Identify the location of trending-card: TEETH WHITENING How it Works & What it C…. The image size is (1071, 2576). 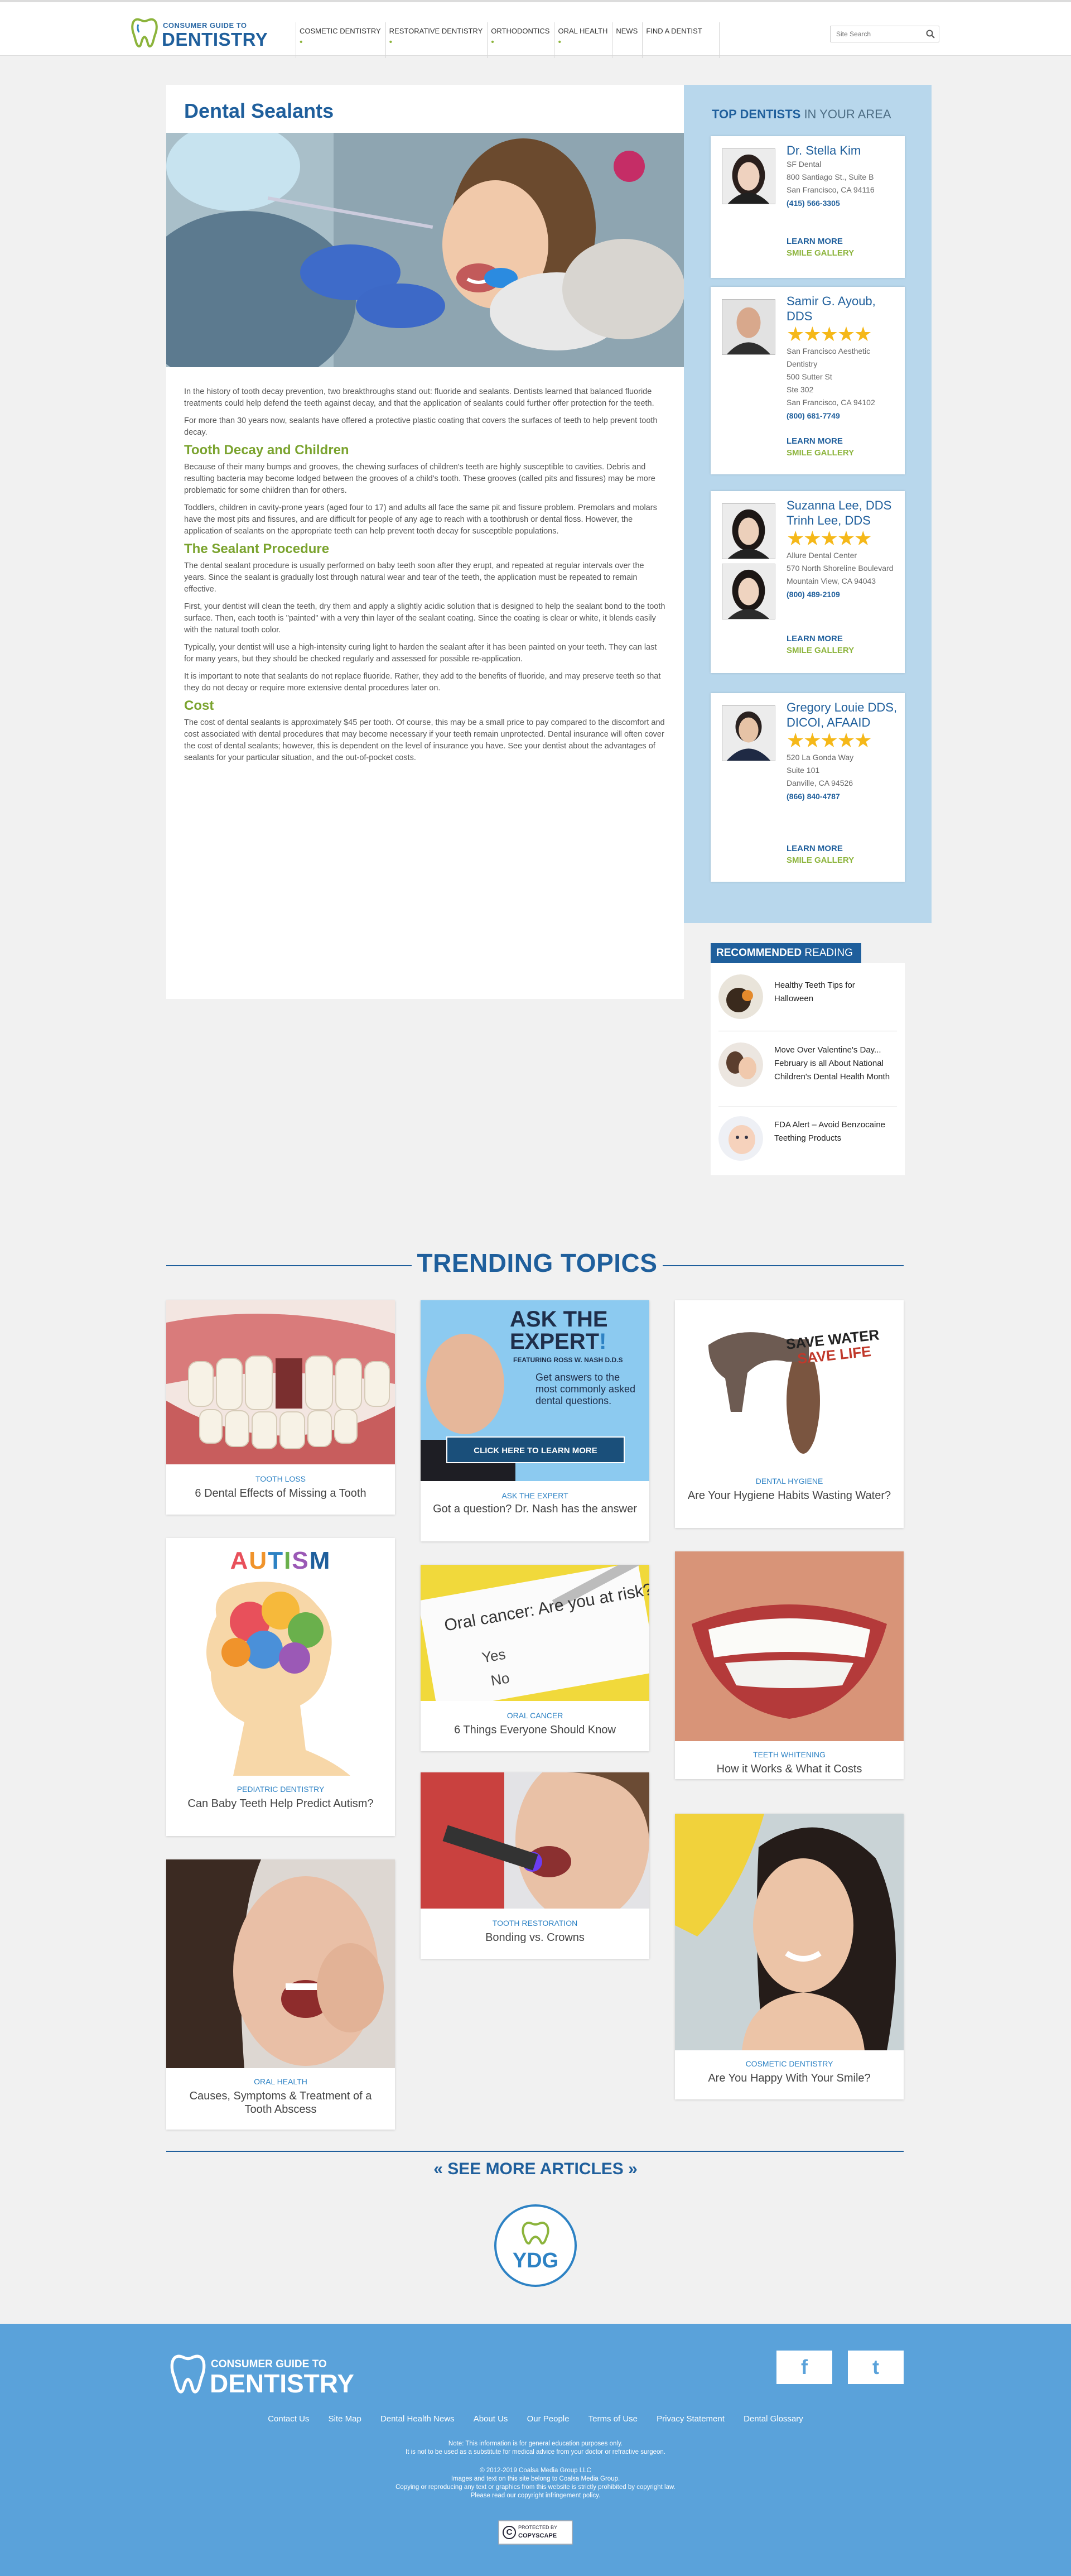
(789, 1665).